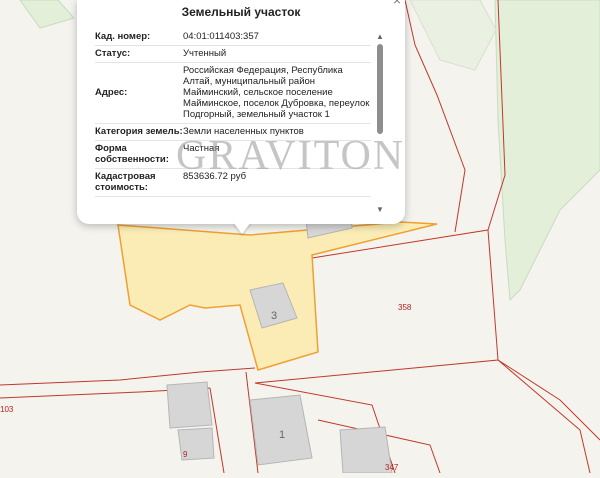 The image size is (600, 478). What do you see at coordinates (392, 467) in the screenshot?
I see `parcel-number-label: 347` at bounding box center [392, 467].